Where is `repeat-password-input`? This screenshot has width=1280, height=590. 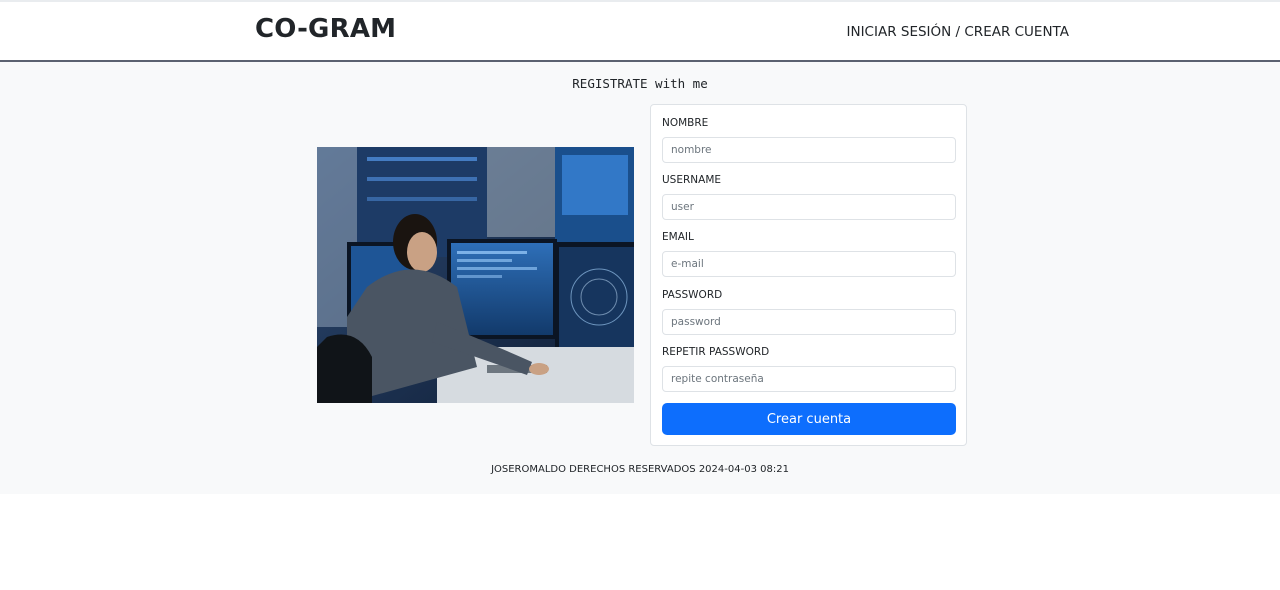 repeat-password-input is located at coordinates (809, 379).